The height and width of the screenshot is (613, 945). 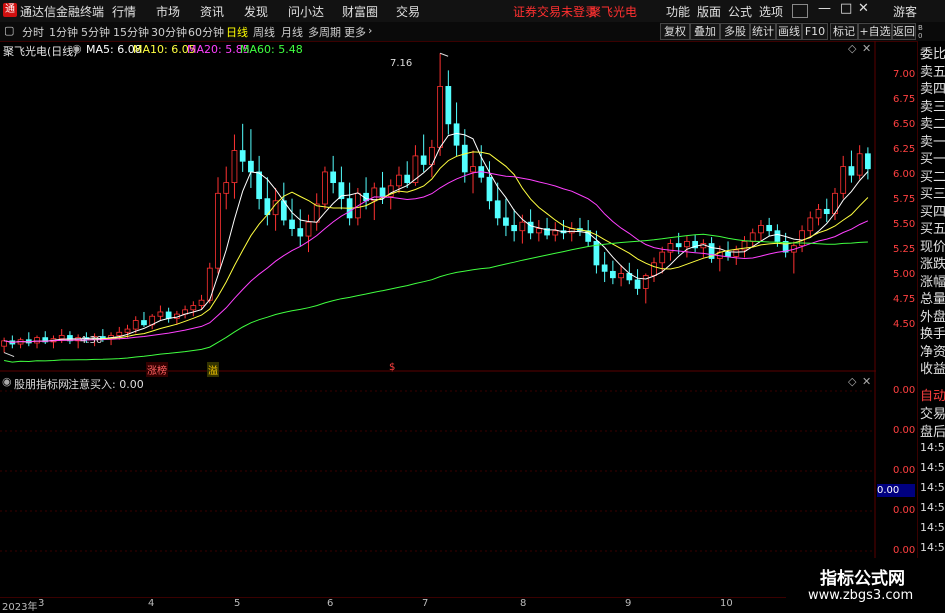 What do you see at coordinates (206, 32) in the screenshot?
I see `period-60min: 60分钟` at bounding box center [206, 32].